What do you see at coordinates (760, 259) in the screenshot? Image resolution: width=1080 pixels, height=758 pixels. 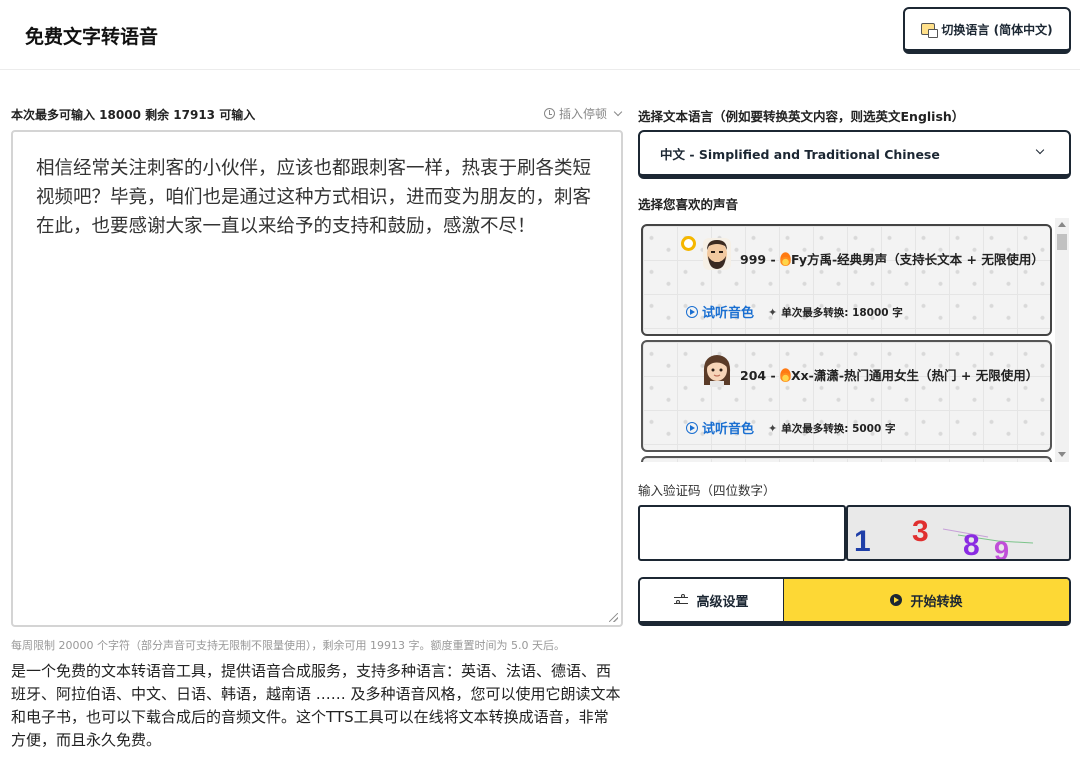 I see `voice-id: 999 -` at bounding box center [760, 259].